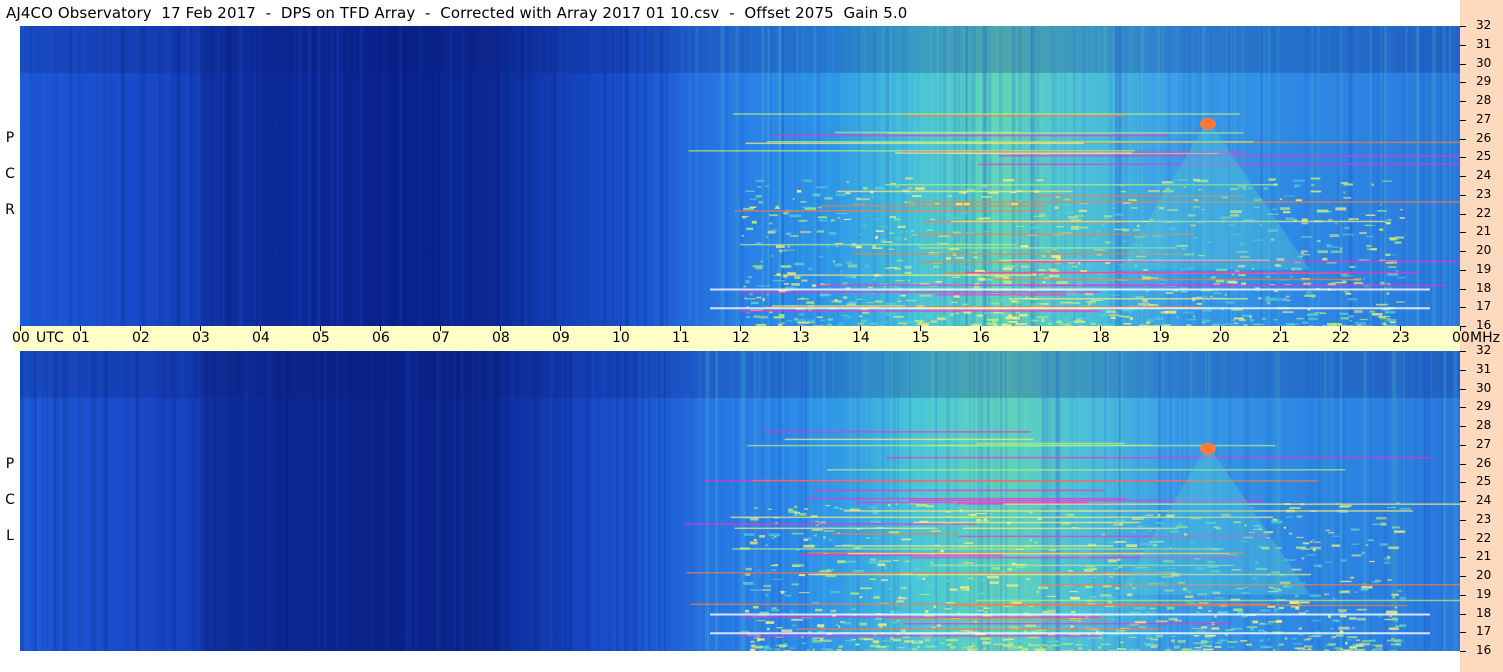 This screenshot has width=1503, height=672. What do you see at coordinates (10, 500) in the screenshot?
I see `panel-label-letter: C` at bounding box center [10, 500].